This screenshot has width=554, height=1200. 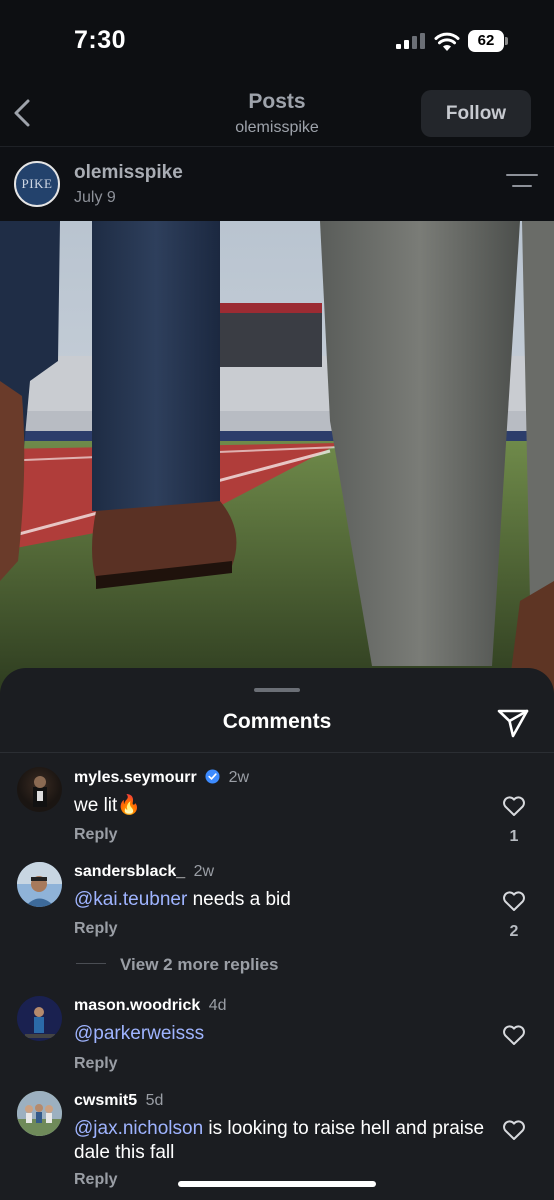 What do you see at coordinates (410, 41) in the screenshot?
I see `signal-icon` at bounding box center [410, 41].